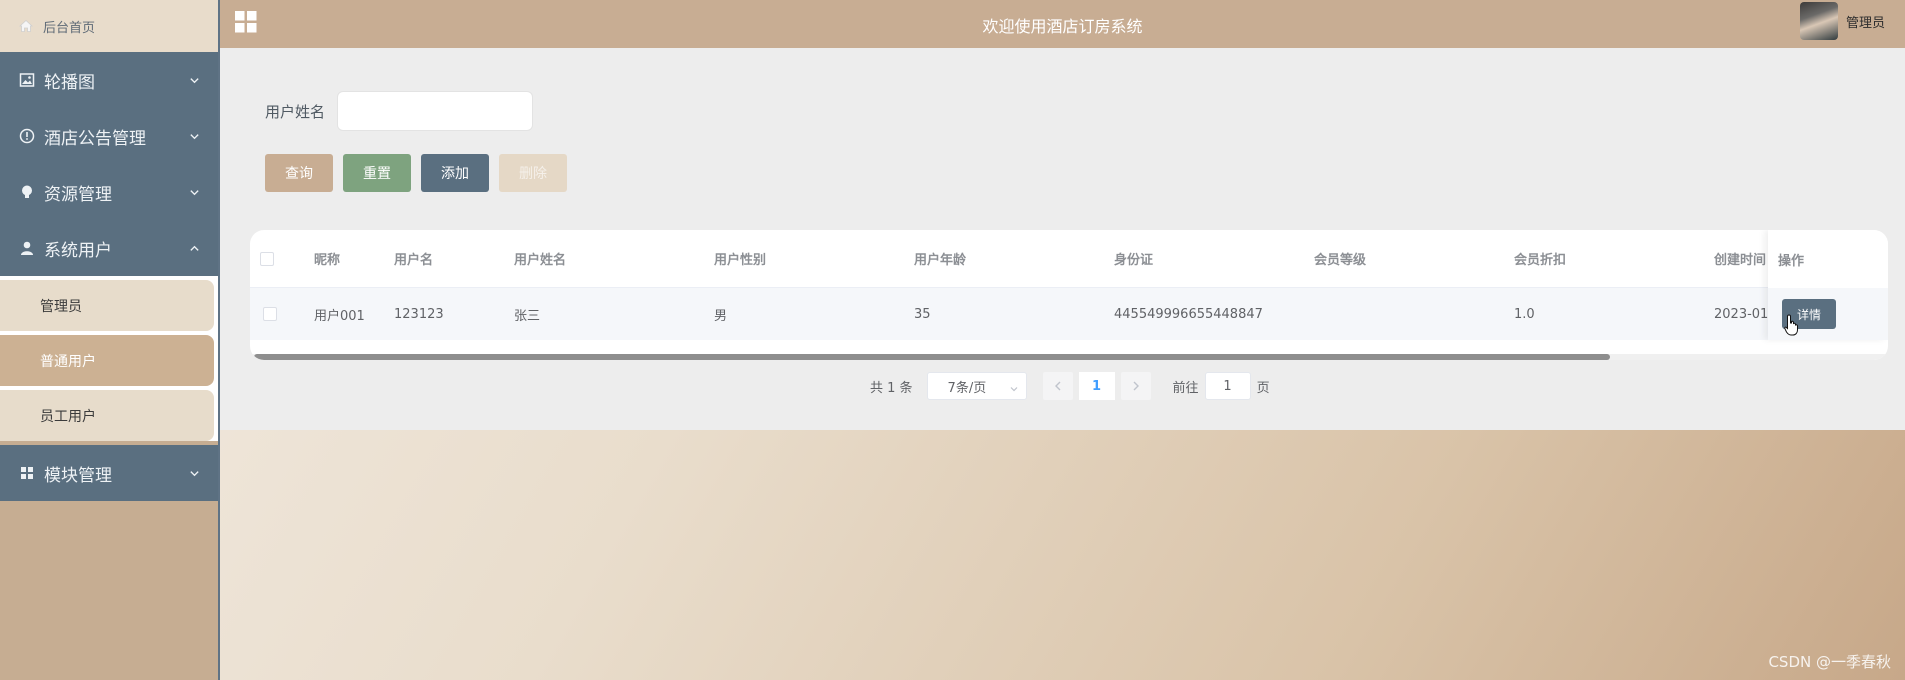  Describe the element at coordinates (27, 136) in the screenshot. I see `info-icon` at that location.